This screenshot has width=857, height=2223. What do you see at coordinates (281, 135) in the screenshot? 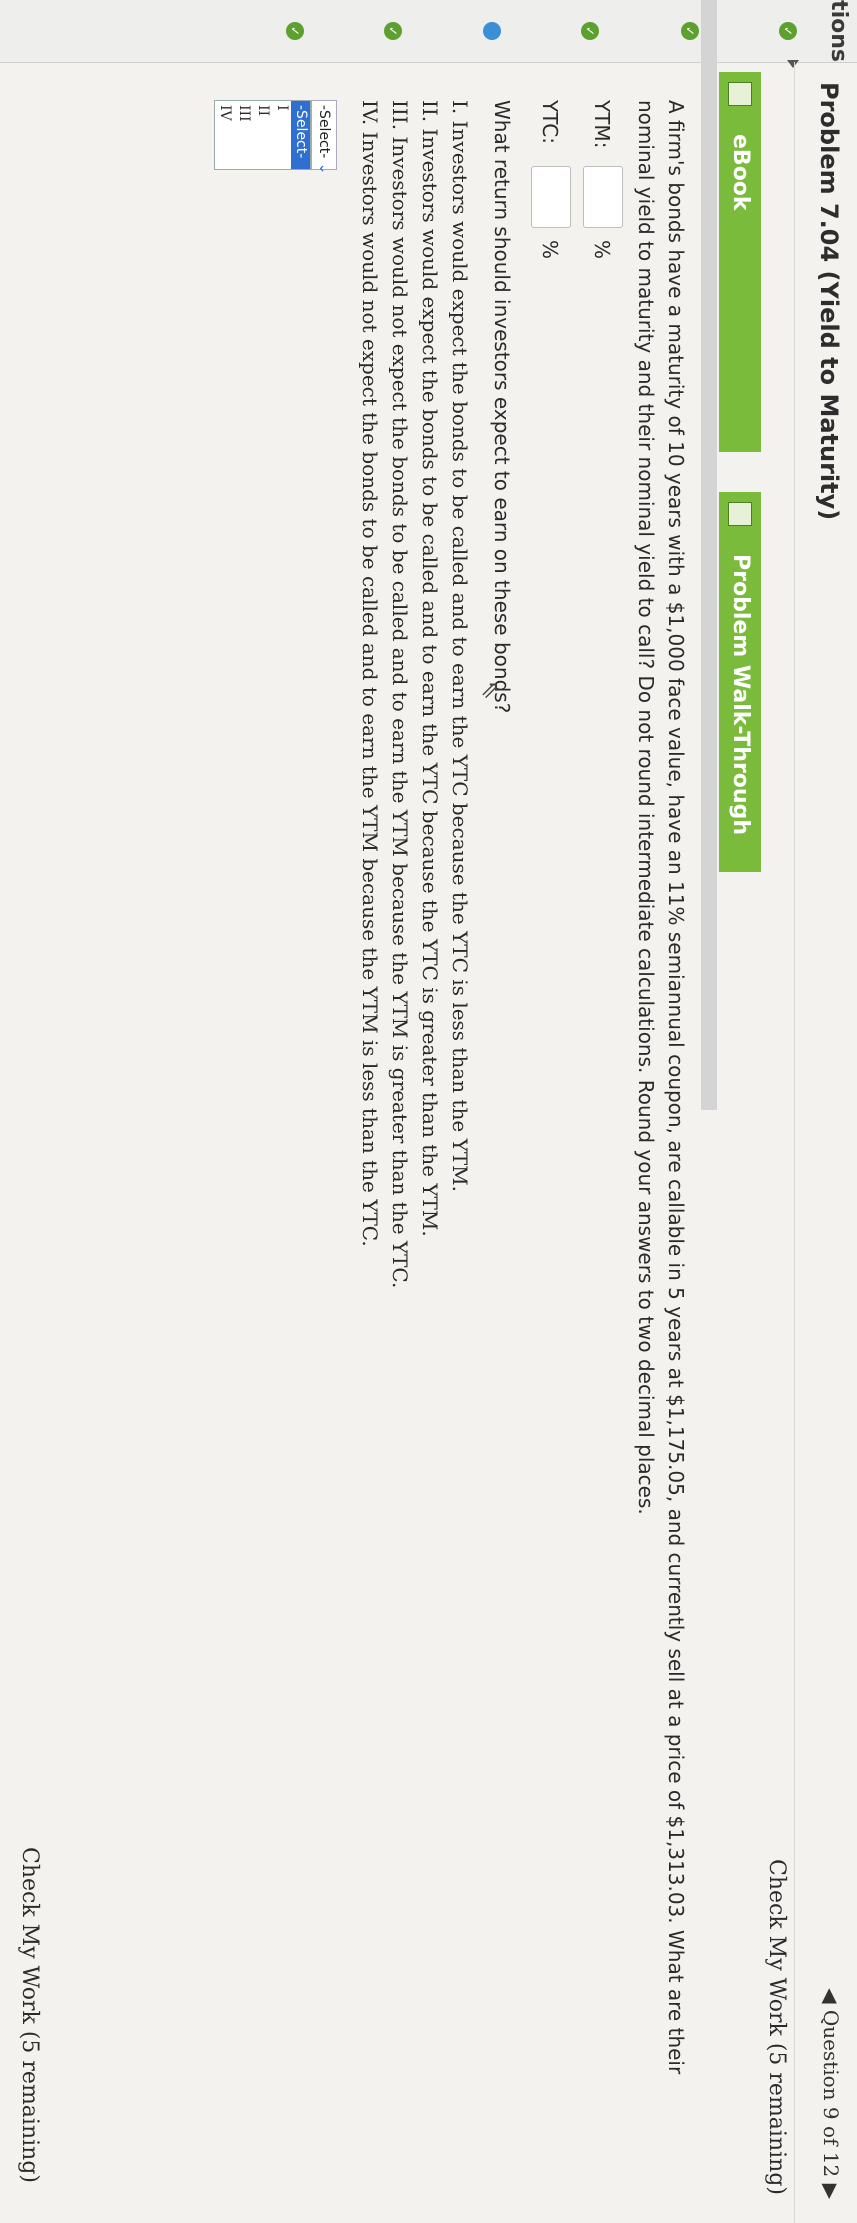
I see `select-option: I` at bounding box center [281, 135].